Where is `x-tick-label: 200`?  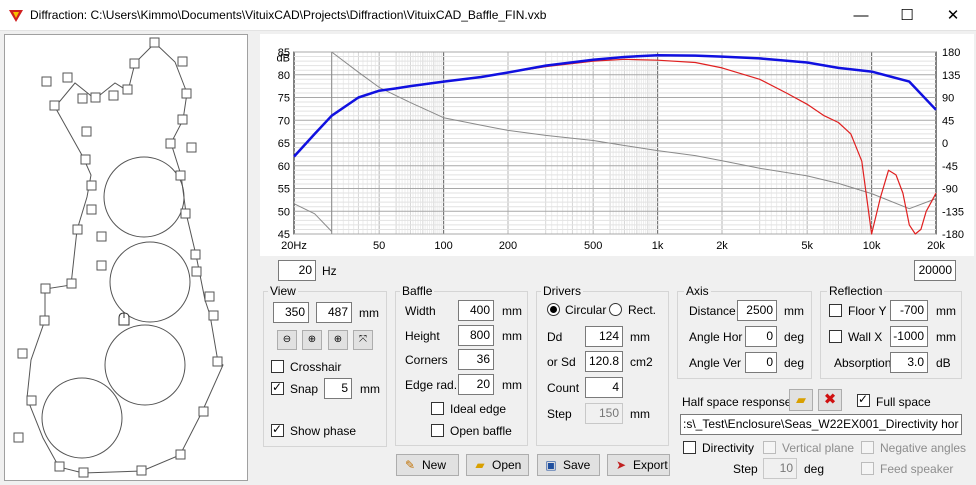
x-tick-label: 200 is located at coordinates (508, 246).